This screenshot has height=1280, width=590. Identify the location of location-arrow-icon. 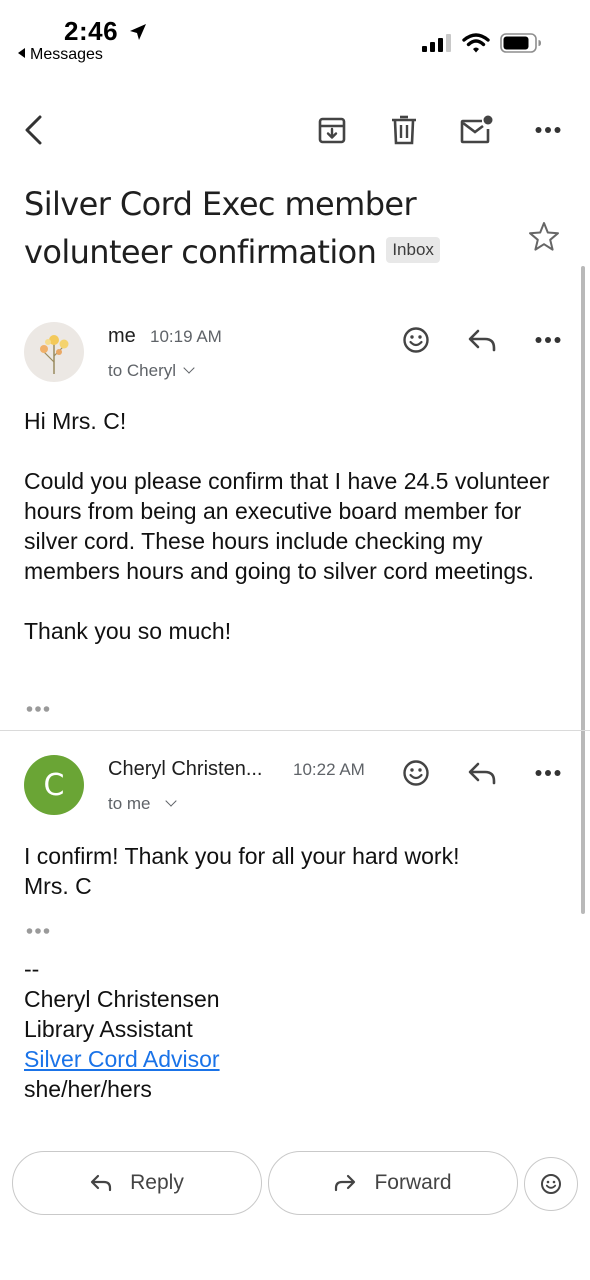
(138, 32).